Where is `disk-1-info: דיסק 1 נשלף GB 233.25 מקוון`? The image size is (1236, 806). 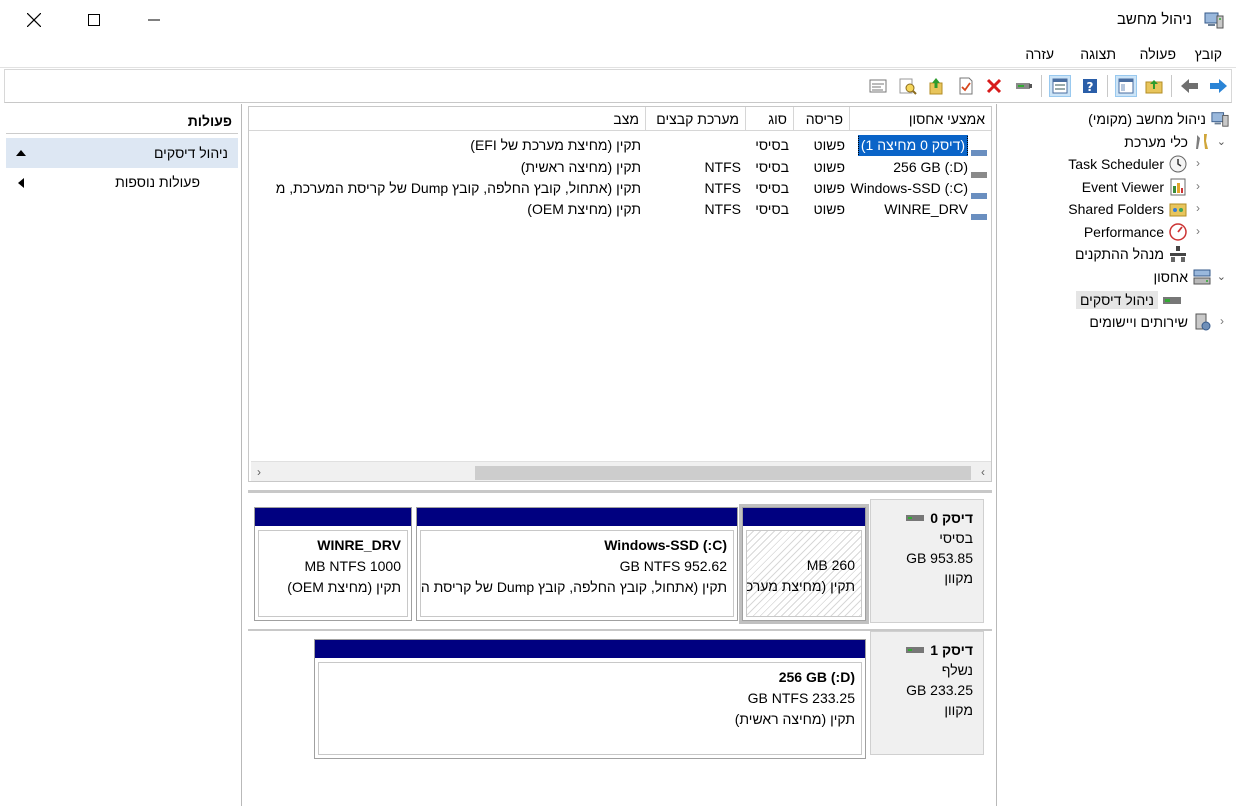
disk-1-info: דיסק 1 נשלף GB 233.25 מקוון is located at coordinates (927, 693).